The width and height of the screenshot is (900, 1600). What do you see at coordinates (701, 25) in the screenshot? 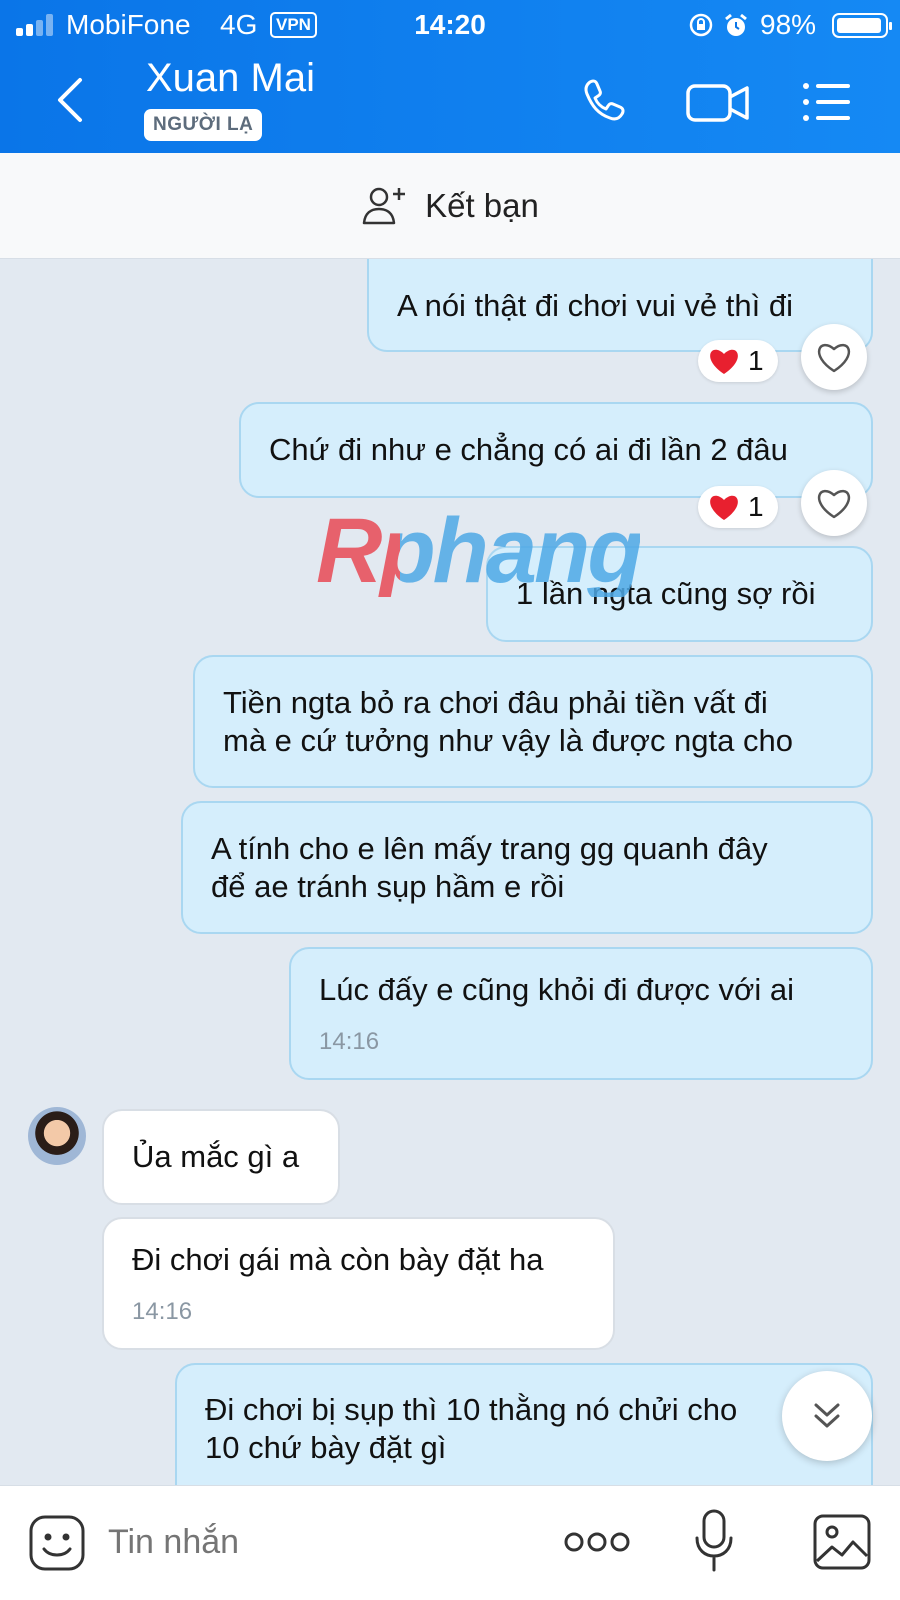
I see `rotation-lock-icon` at bounding box center [701, 25].